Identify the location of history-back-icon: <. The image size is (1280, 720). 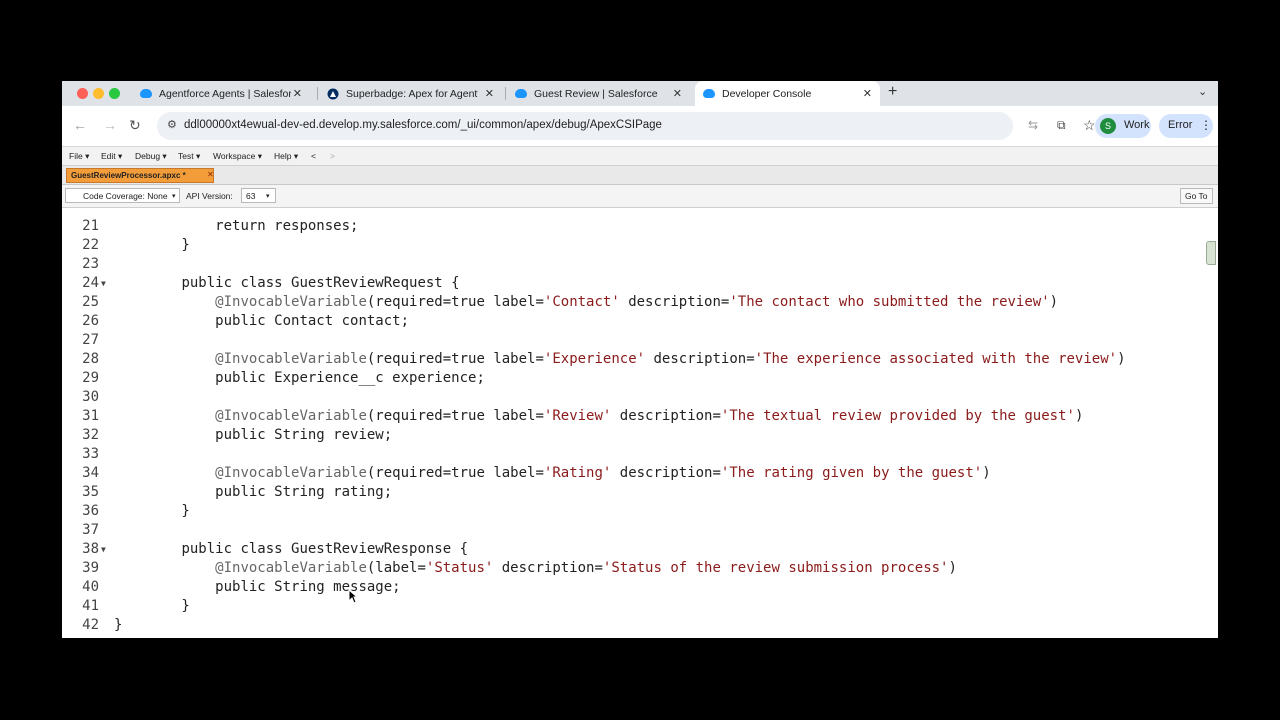
(313, 156).